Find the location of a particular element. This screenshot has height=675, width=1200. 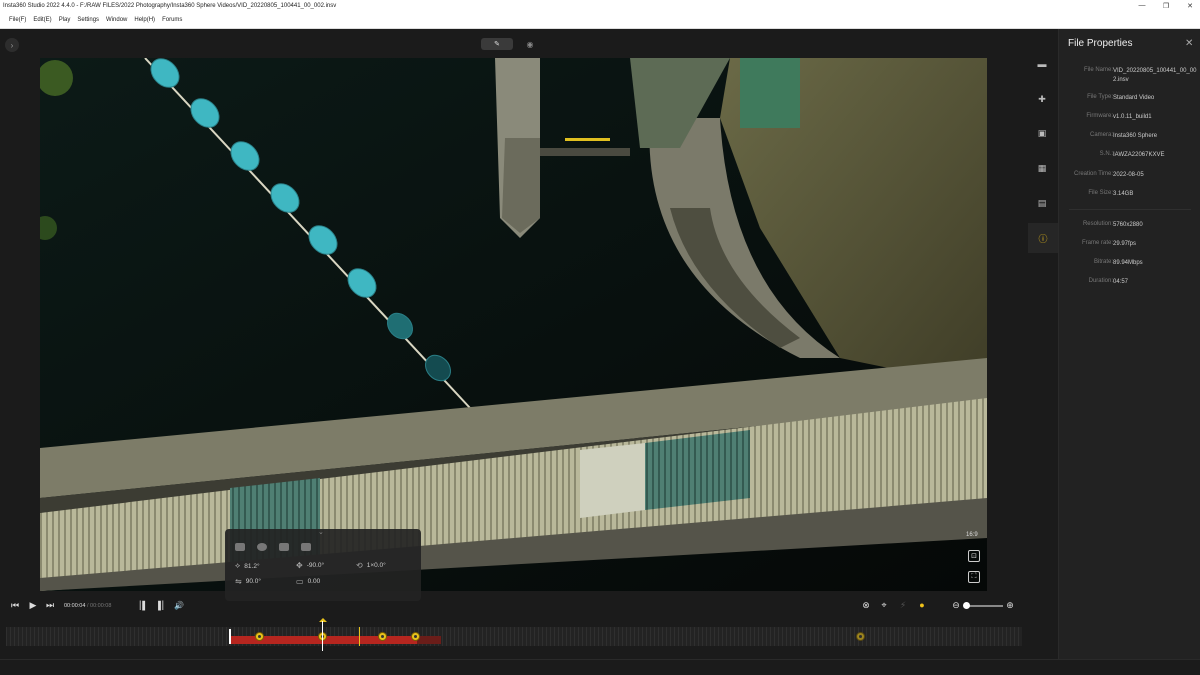

zoom-out-button: ⊖ is located at coordinates (956, 605).